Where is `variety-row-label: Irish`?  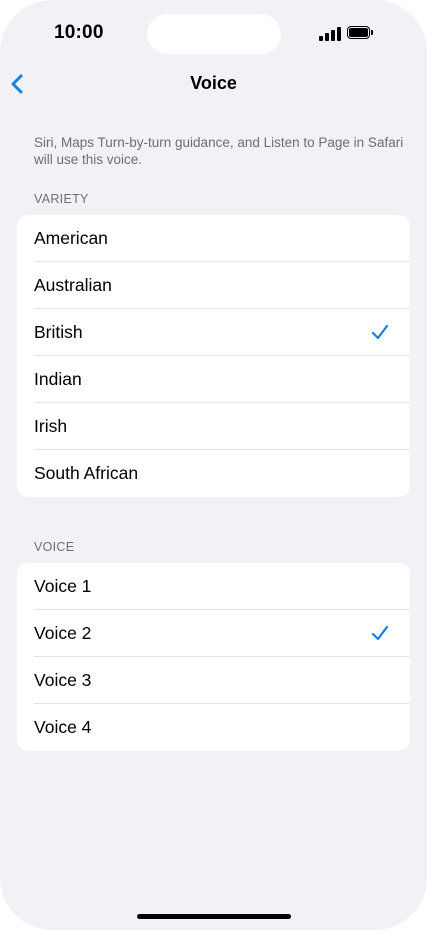 variety-row-label: Irish is located at coordinates (51, 426).